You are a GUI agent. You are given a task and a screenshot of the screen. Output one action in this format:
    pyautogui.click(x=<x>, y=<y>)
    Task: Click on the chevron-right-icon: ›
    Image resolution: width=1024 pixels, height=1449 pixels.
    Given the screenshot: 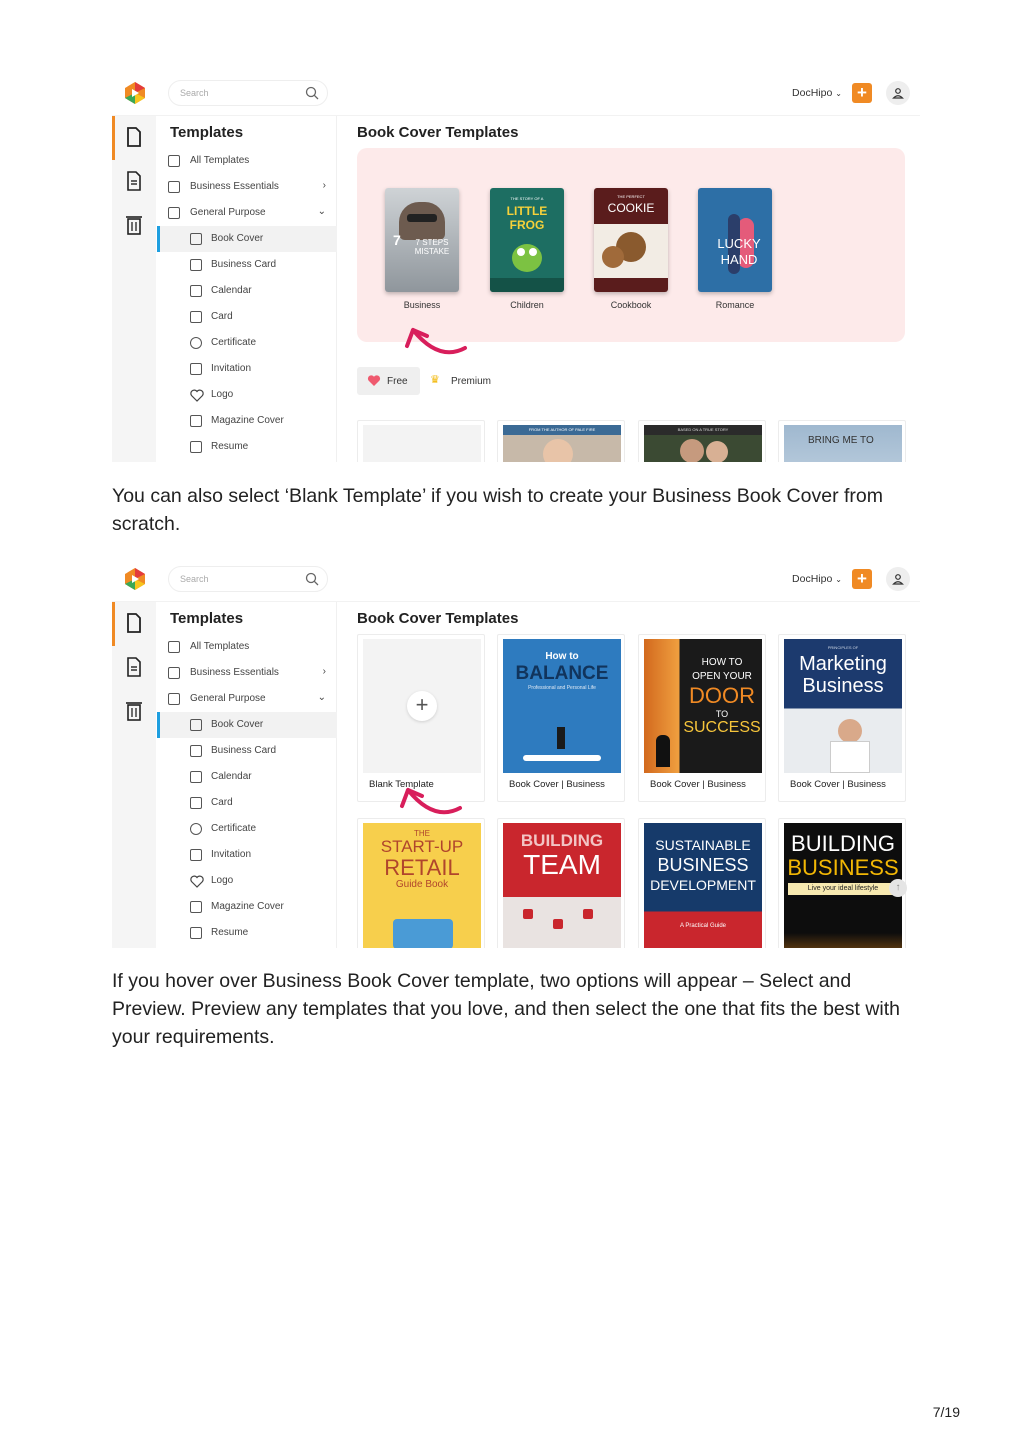 What is the action you would take?
    pyautogui.click(x=324, y=671)
    